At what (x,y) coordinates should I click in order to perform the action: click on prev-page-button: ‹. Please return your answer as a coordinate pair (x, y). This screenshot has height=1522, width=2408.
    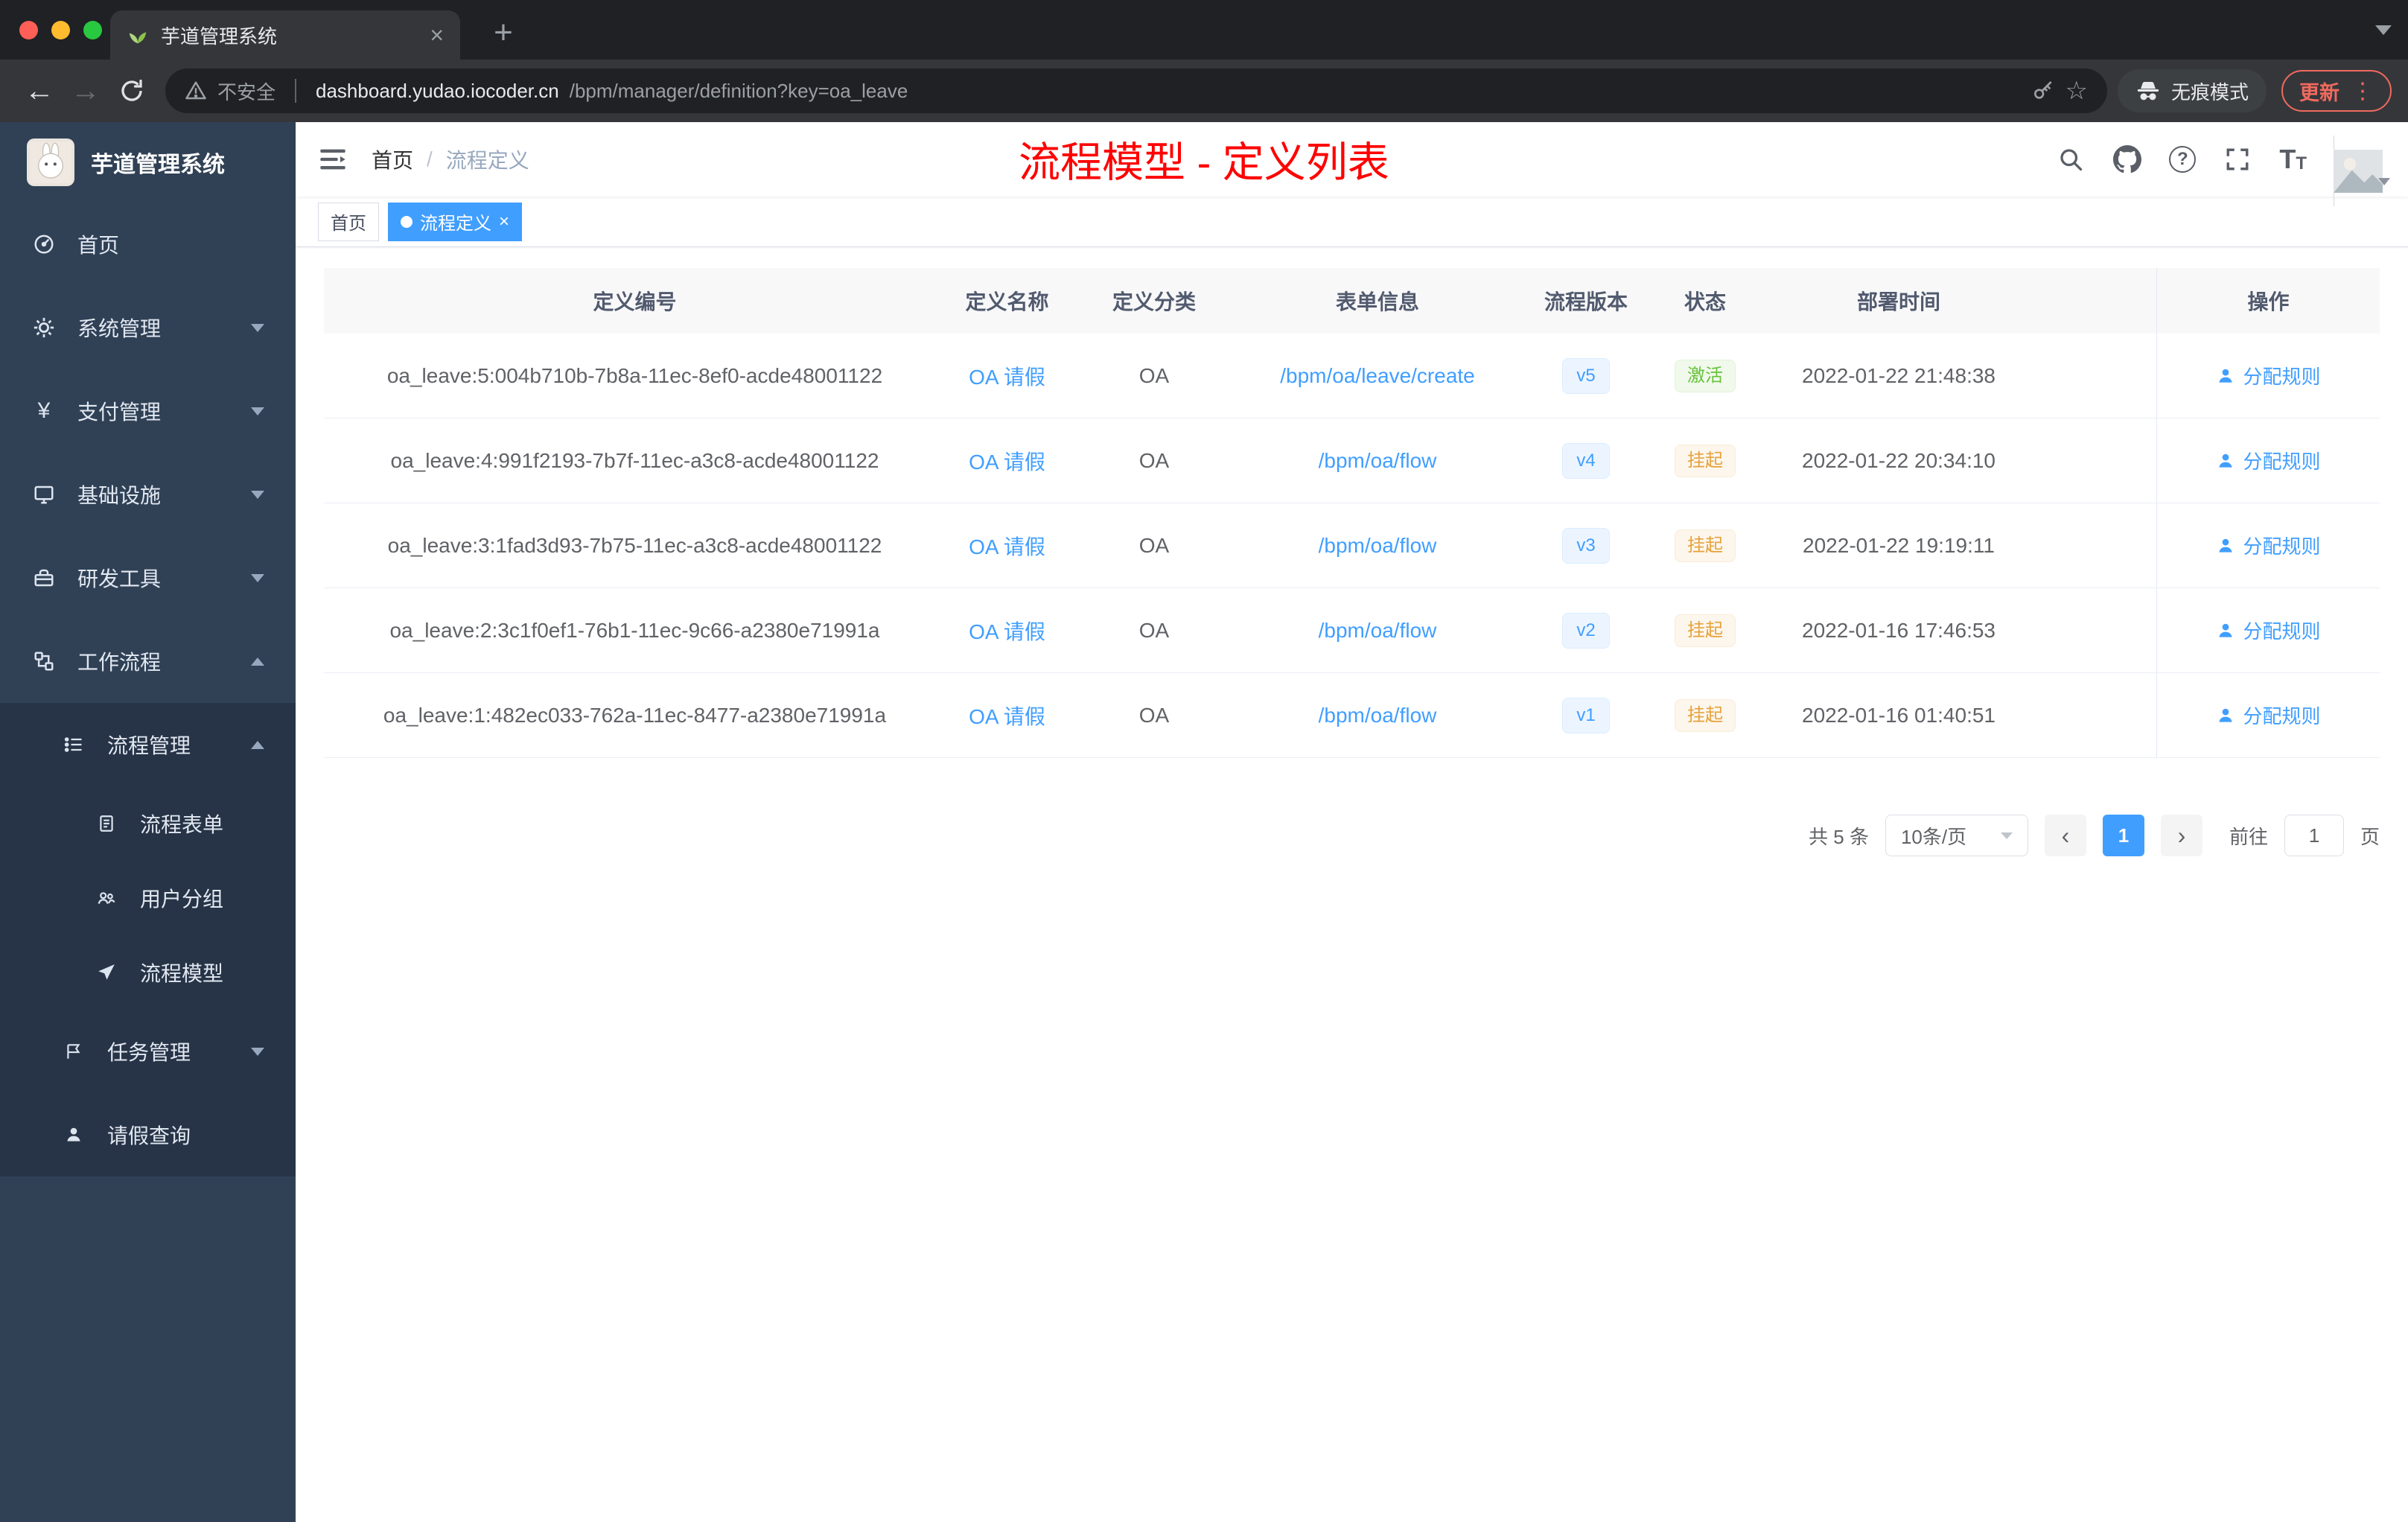
    Looking at the image, I should click on (2065, 835).